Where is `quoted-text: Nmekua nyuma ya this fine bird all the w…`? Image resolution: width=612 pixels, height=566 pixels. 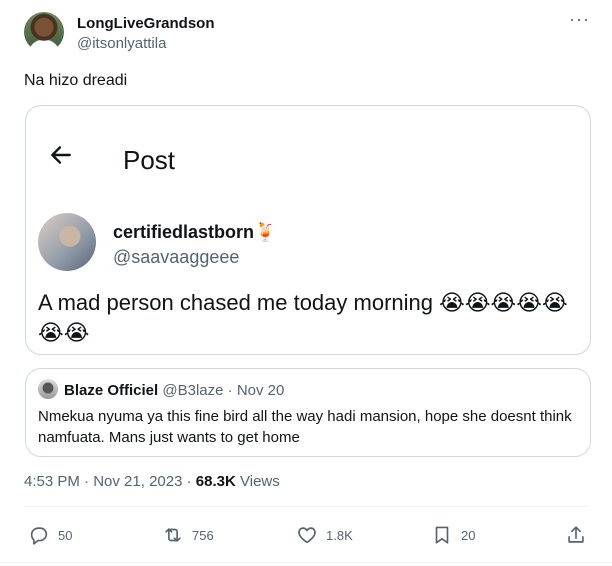
quoted-text: Nmekua nyuma ya this fine bird all the w… is located at coordinates (305, 427).